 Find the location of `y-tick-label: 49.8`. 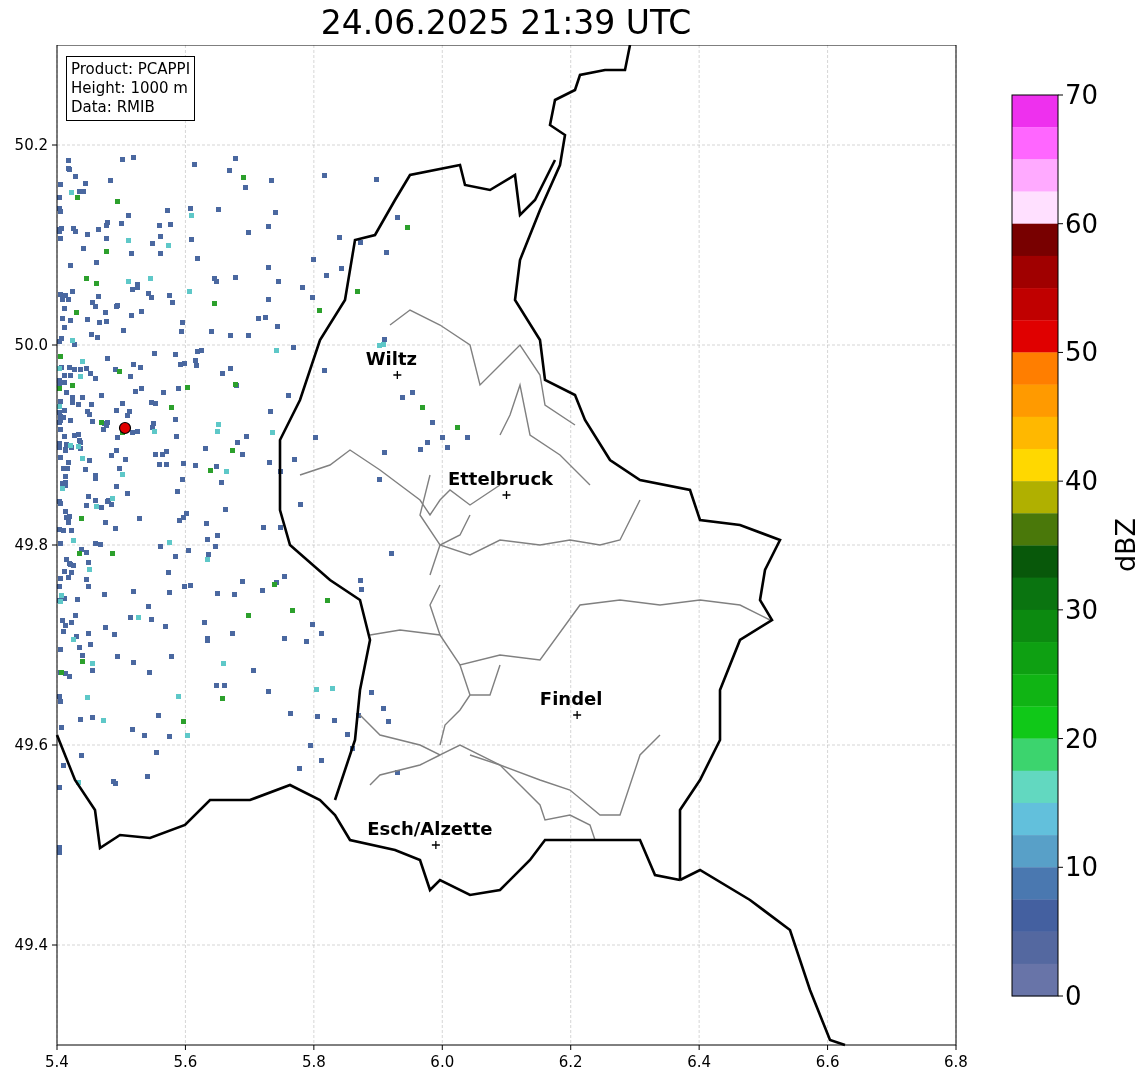

y-tick-label: 49.8 is located at coordinates (31, 545).